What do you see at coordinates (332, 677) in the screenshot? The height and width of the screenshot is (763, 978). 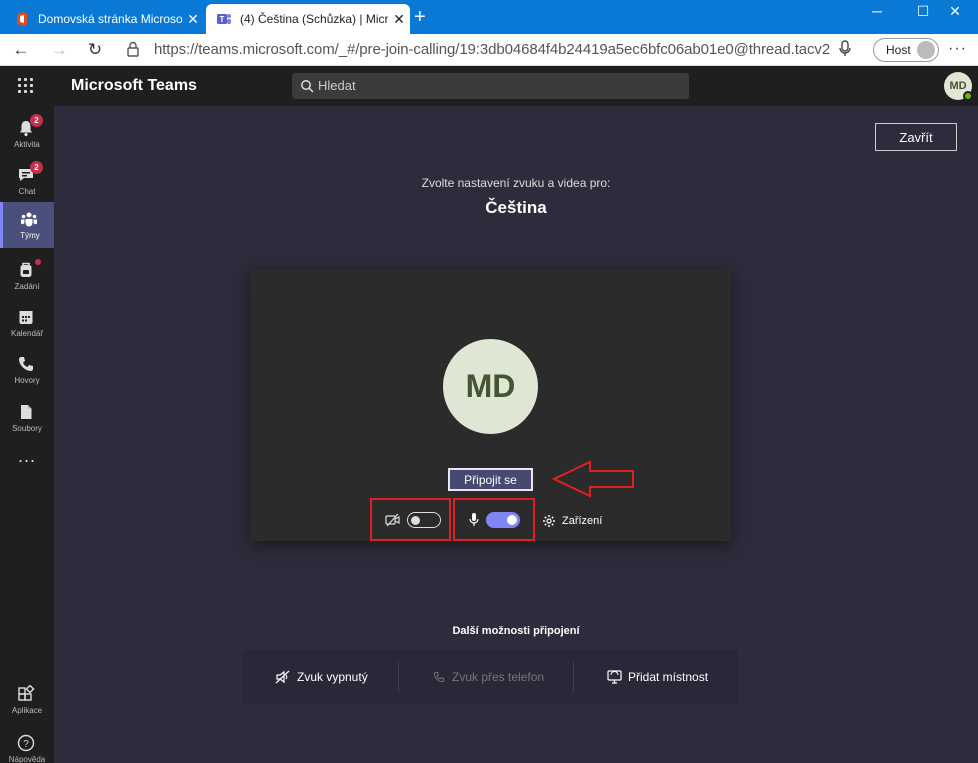 I see `option-label: Zvuk vypnutý` at bounding box center [332, 677].